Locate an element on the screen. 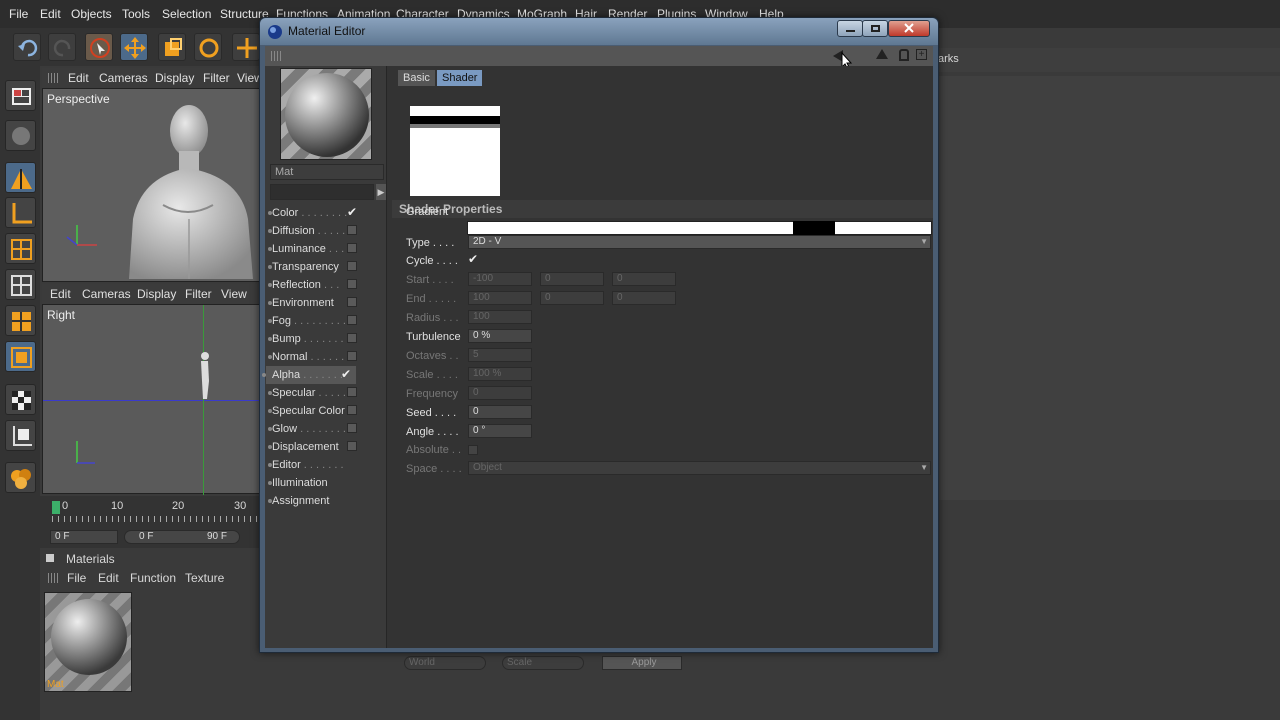 This screenshot has height=720, width=1280. channel-environment: Environment is located at coordinates (326, 303).